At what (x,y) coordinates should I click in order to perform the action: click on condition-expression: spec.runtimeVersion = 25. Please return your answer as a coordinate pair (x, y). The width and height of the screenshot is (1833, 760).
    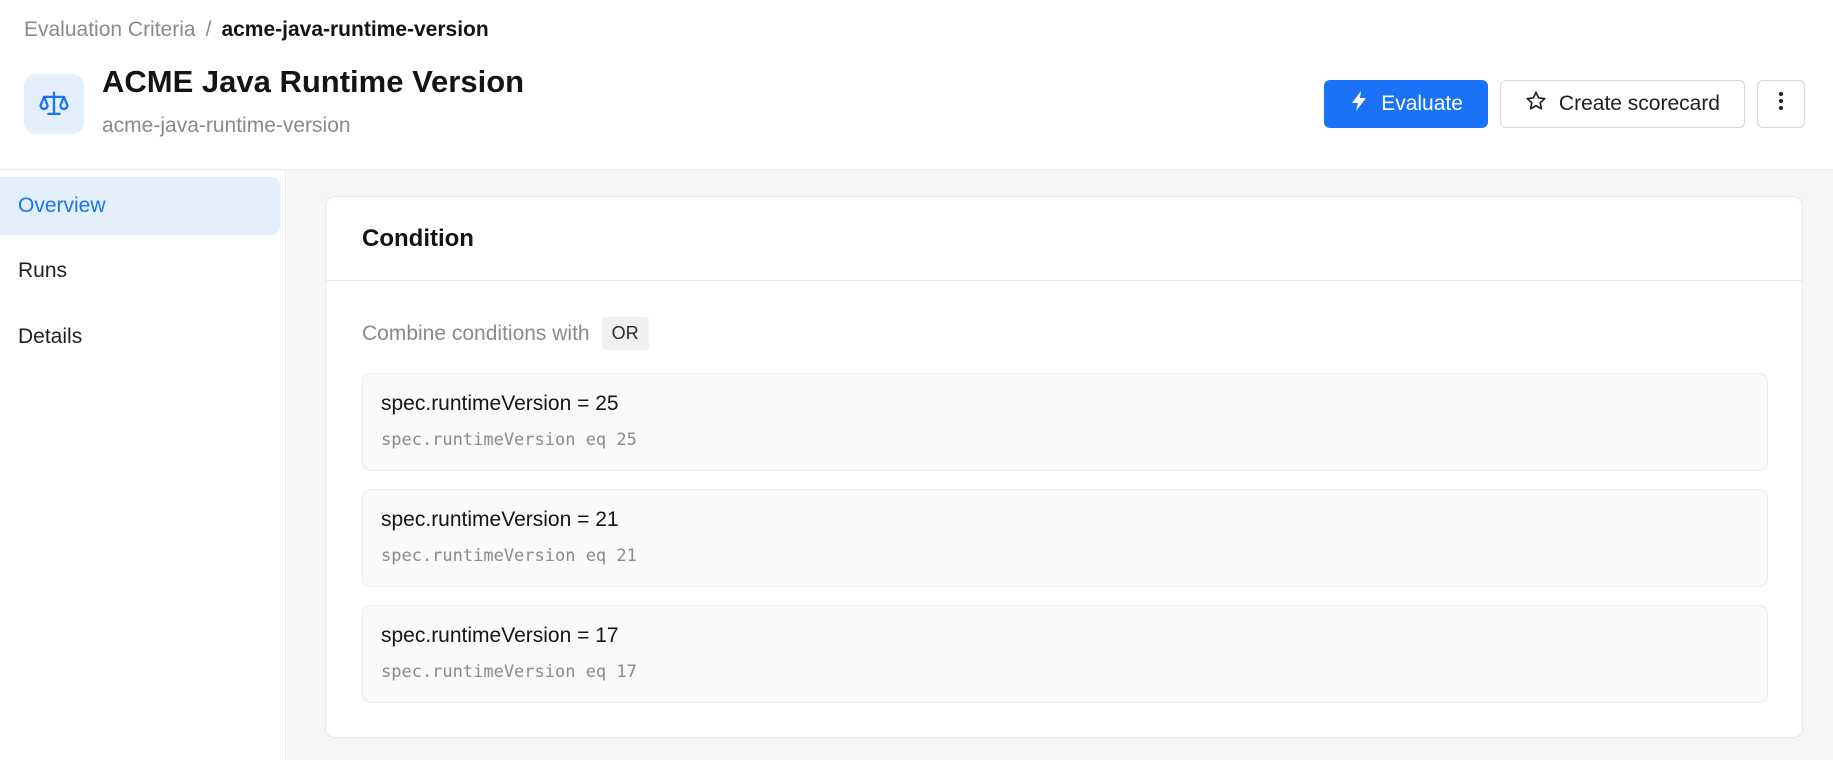
    Looking at the image, I should click on (500, 403).